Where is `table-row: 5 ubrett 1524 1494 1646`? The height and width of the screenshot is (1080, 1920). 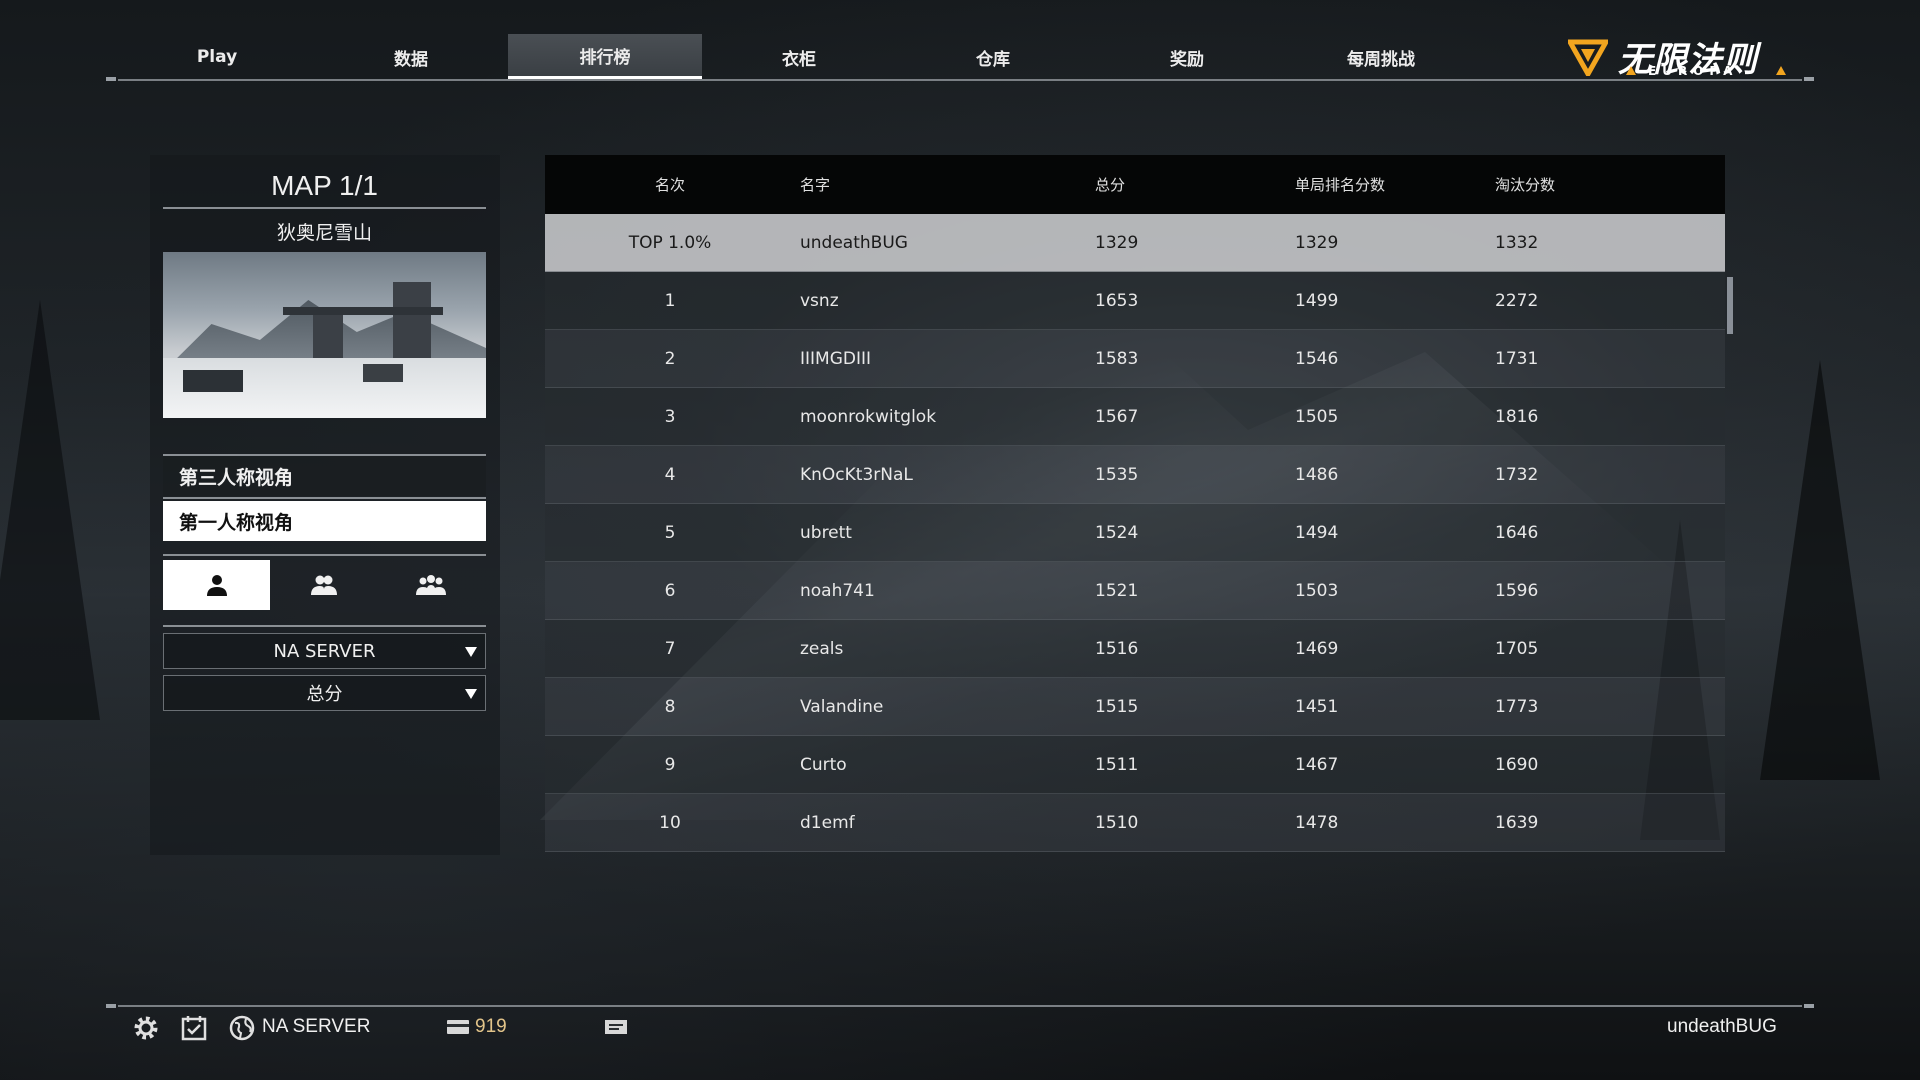 table-row: 5 ubrett 1524 1494 1646 is located at coordinates (1135, 533).